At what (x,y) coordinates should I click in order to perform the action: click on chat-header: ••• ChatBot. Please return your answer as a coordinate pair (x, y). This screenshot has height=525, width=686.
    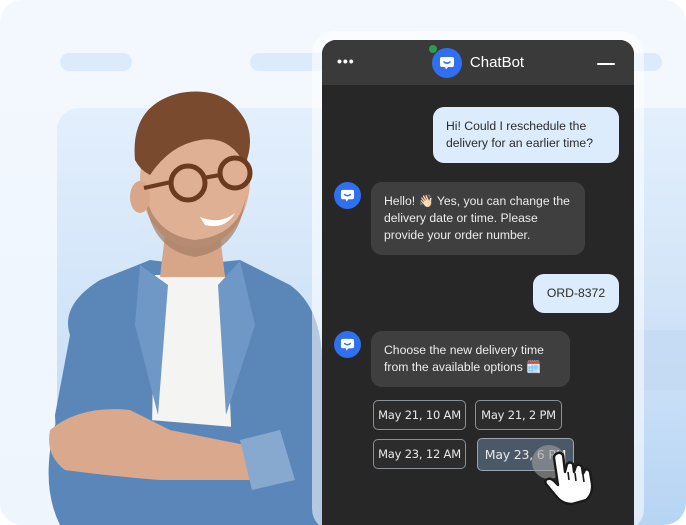
    Looking at the image, I should click on (478, 62).